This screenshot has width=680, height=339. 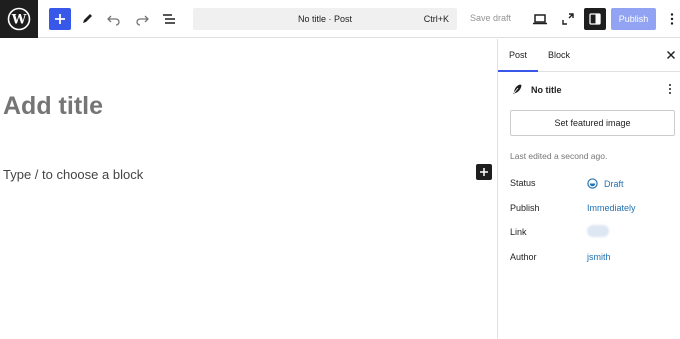 I want to click on tools-button, so click(x=87, y=19).